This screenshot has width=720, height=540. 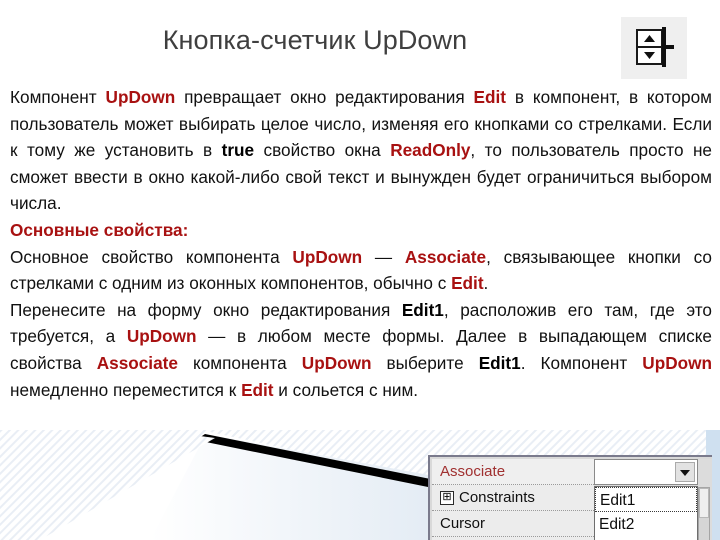 What do you see at coordinates (322, 150) in the screenshot?
I see `text-run: свойство окна` at bounding box center [322, 150].